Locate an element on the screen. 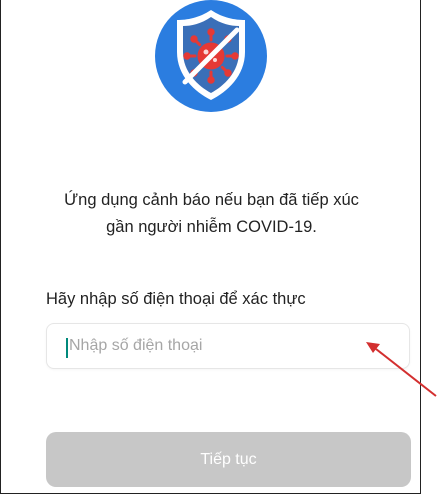 The image size is (439, 494). phone-field-label: Hãy nhập số điện thoại để xác thực is located at coordinates (176, 299).